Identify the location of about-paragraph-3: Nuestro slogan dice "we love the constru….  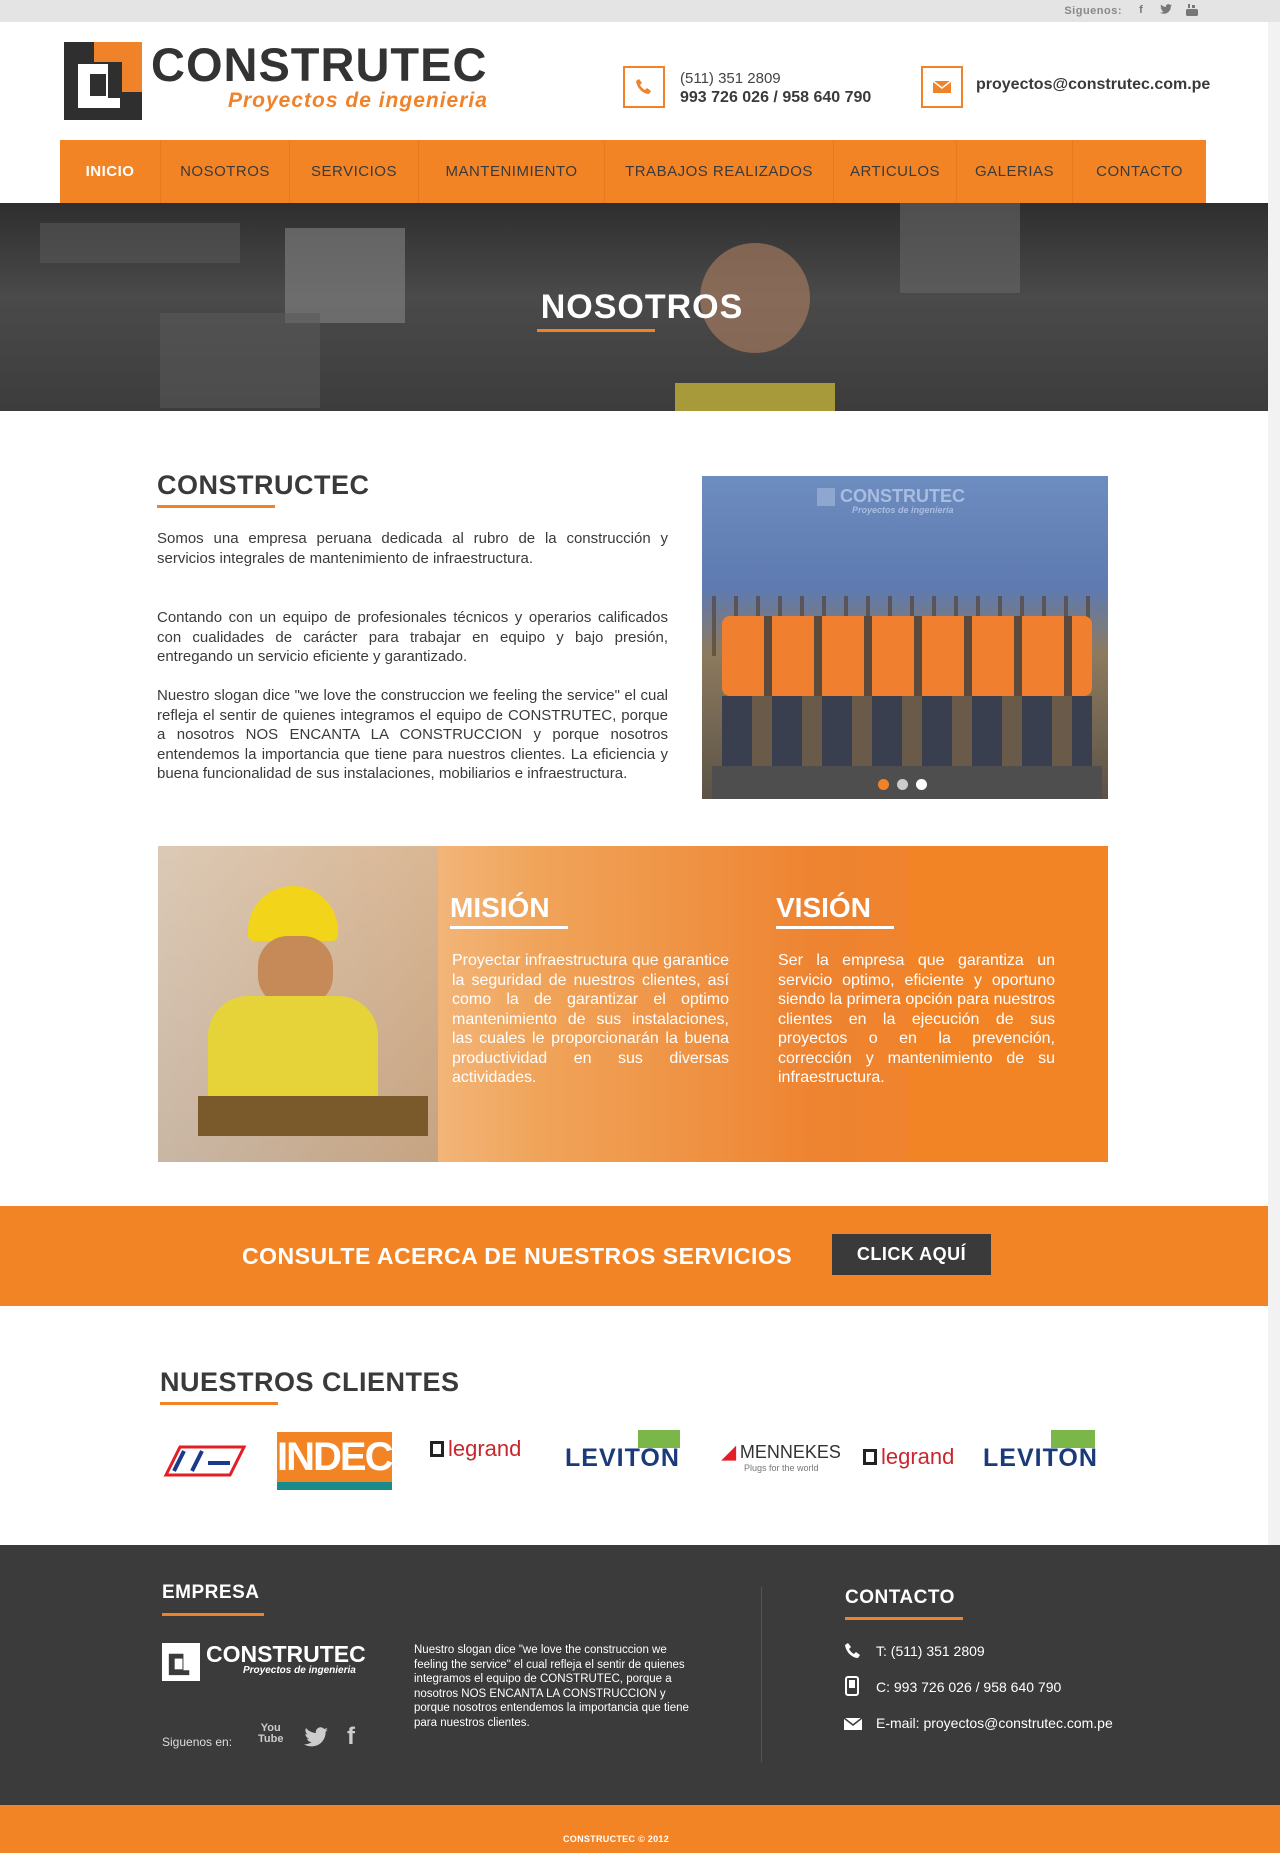
(412, 734).